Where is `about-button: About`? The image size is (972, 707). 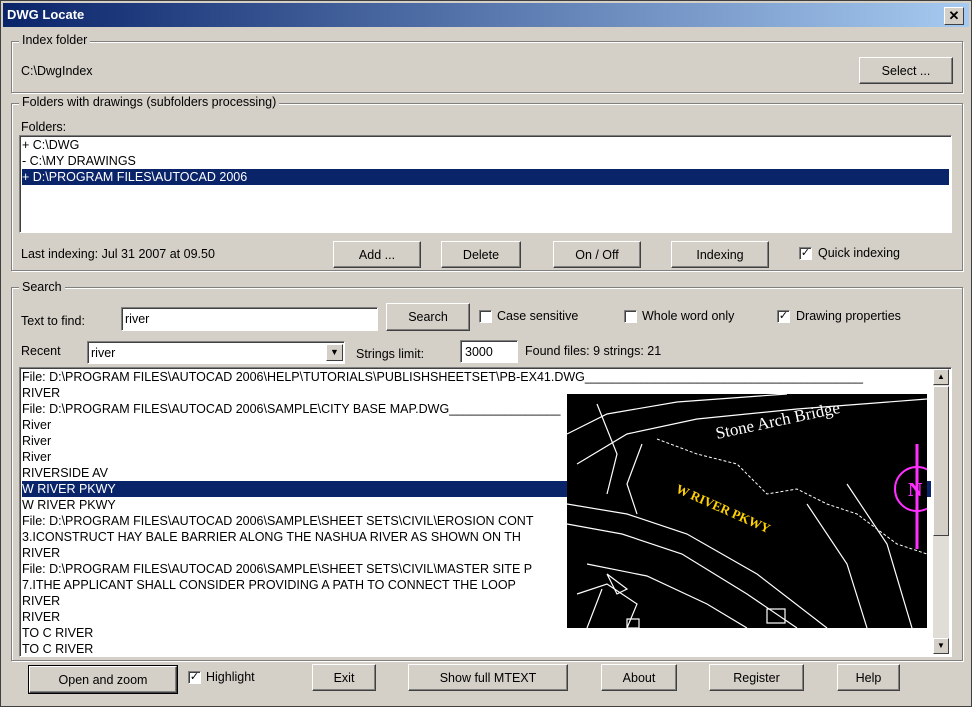 about-button: About is located at coordinates (639, 677).